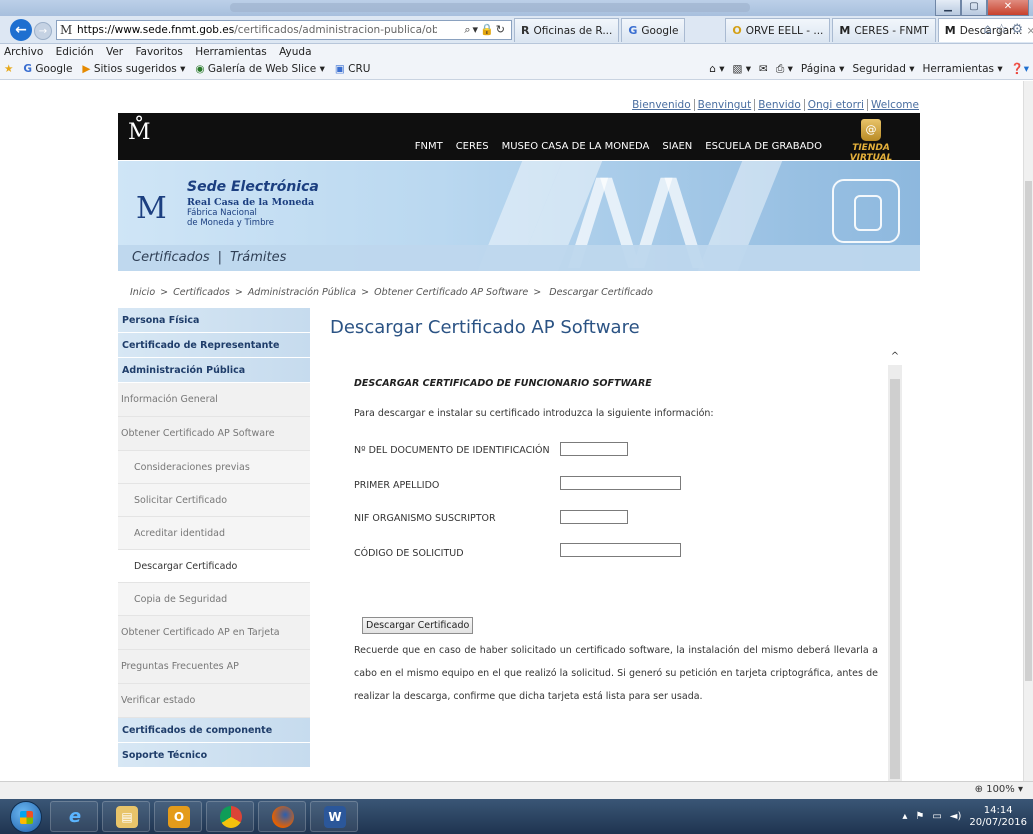 Image resolution: width=1033 pixels, height=834 pixels. I want to click on panel-scrollbar: ^, so click(895, 565).